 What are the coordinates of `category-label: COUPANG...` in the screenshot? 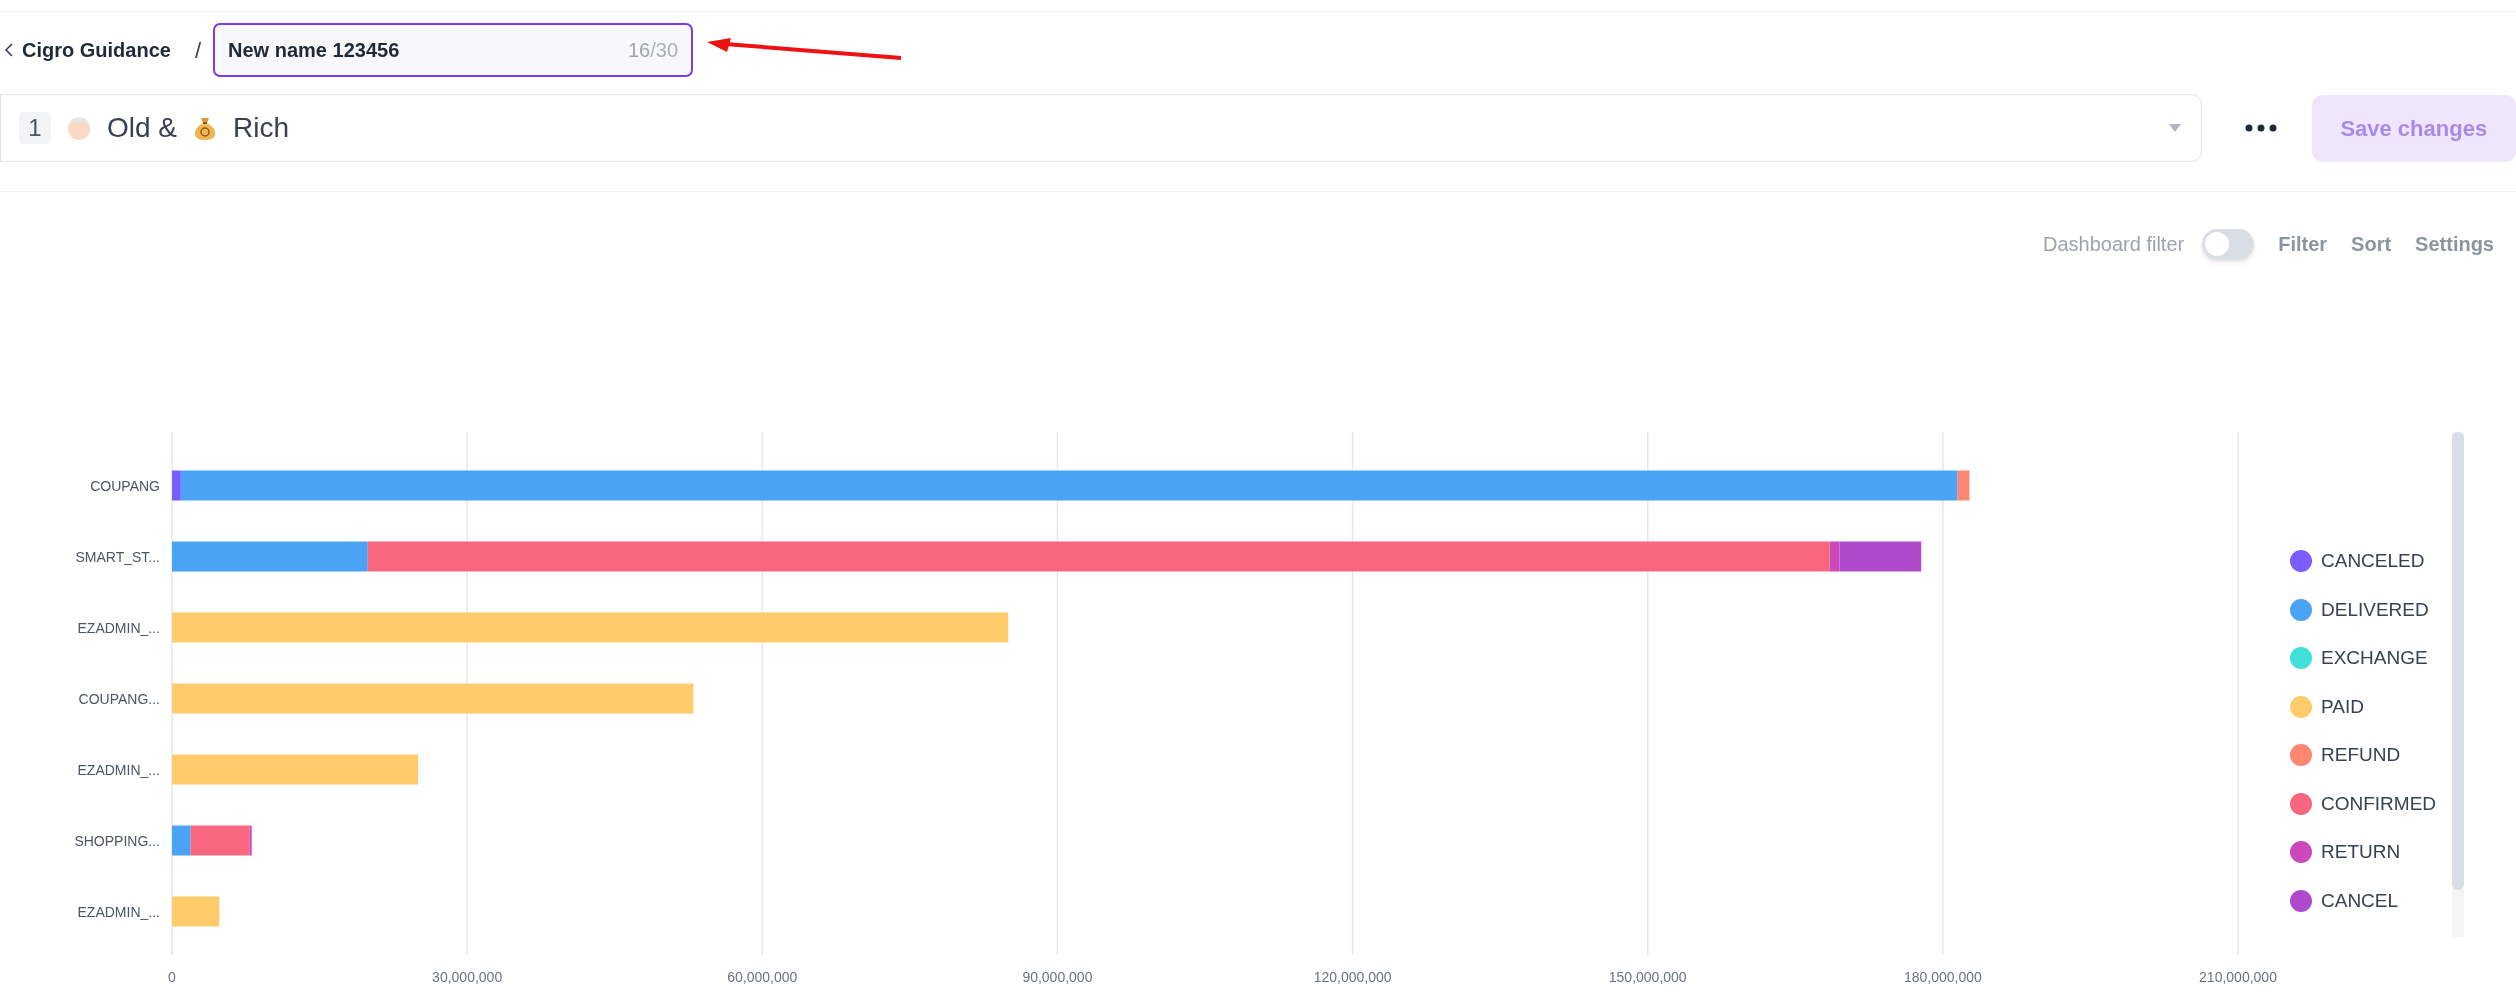 It's located at (119, 698).